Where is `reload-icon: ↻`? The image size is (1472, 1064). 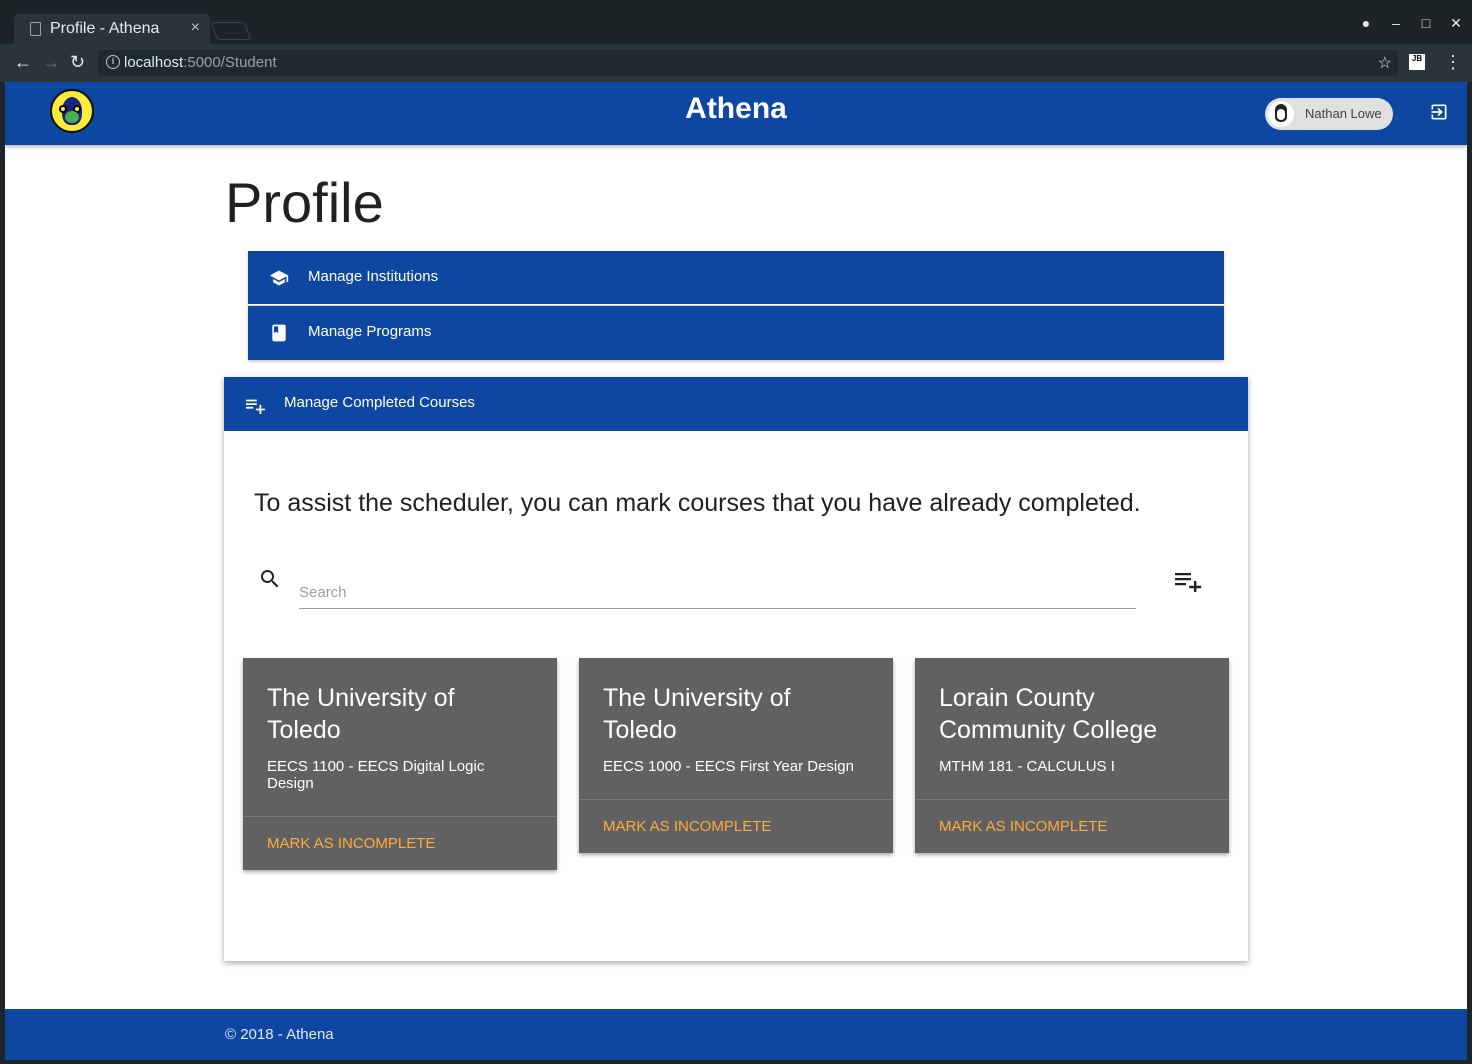
reload-icon: ↻ is located at coordinates (77, 62).